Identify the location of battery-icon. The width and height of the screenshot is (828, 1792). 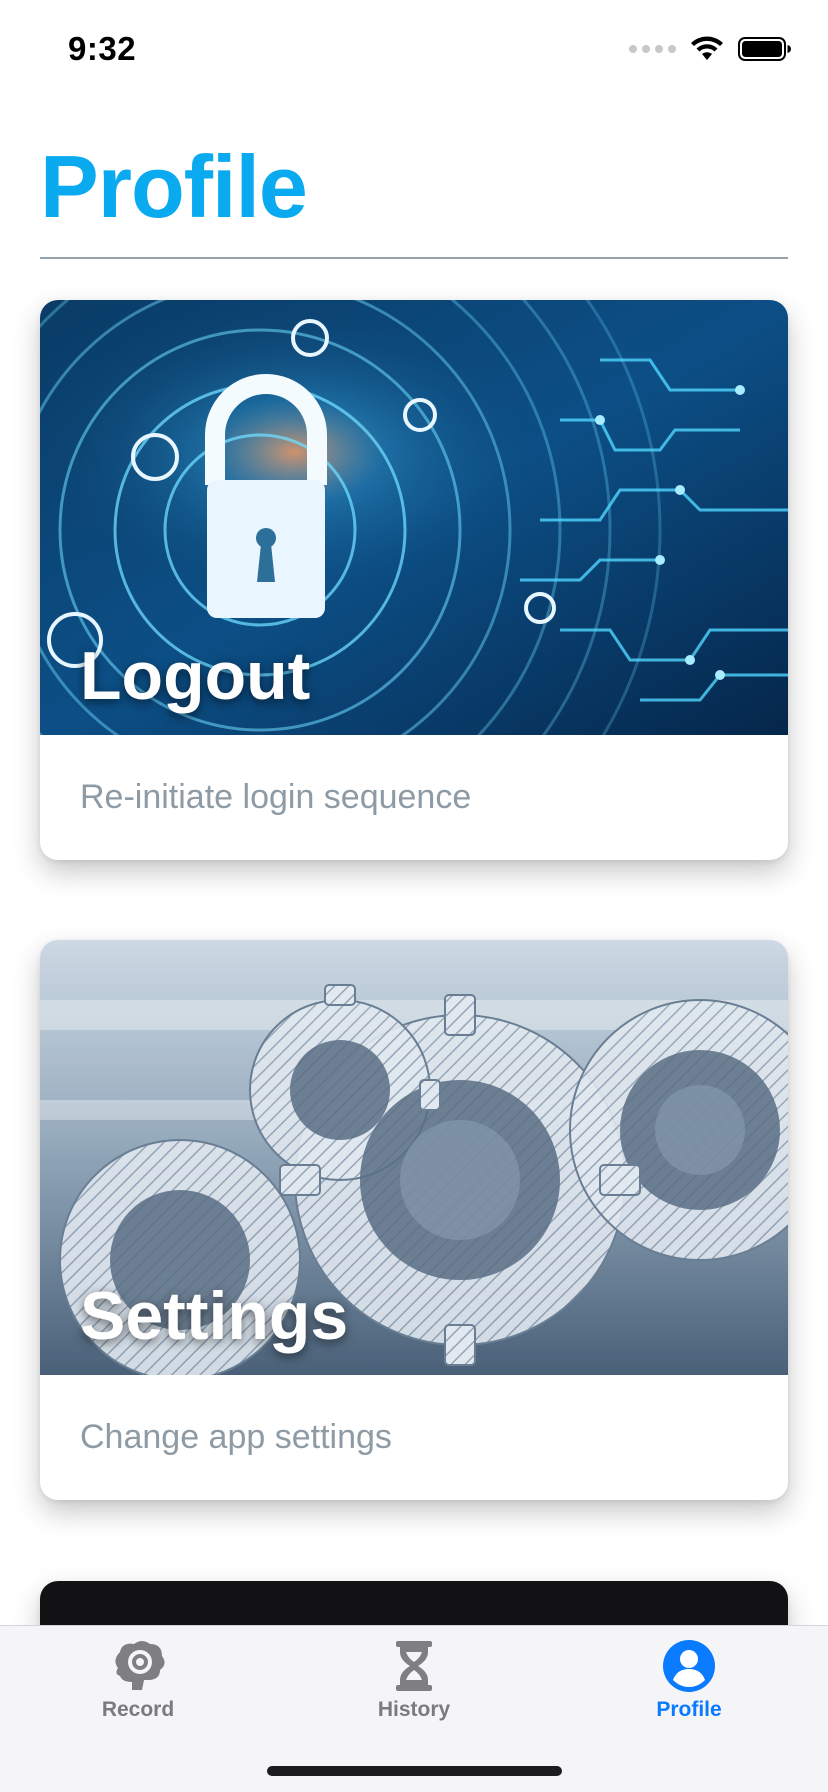
(764, 49).